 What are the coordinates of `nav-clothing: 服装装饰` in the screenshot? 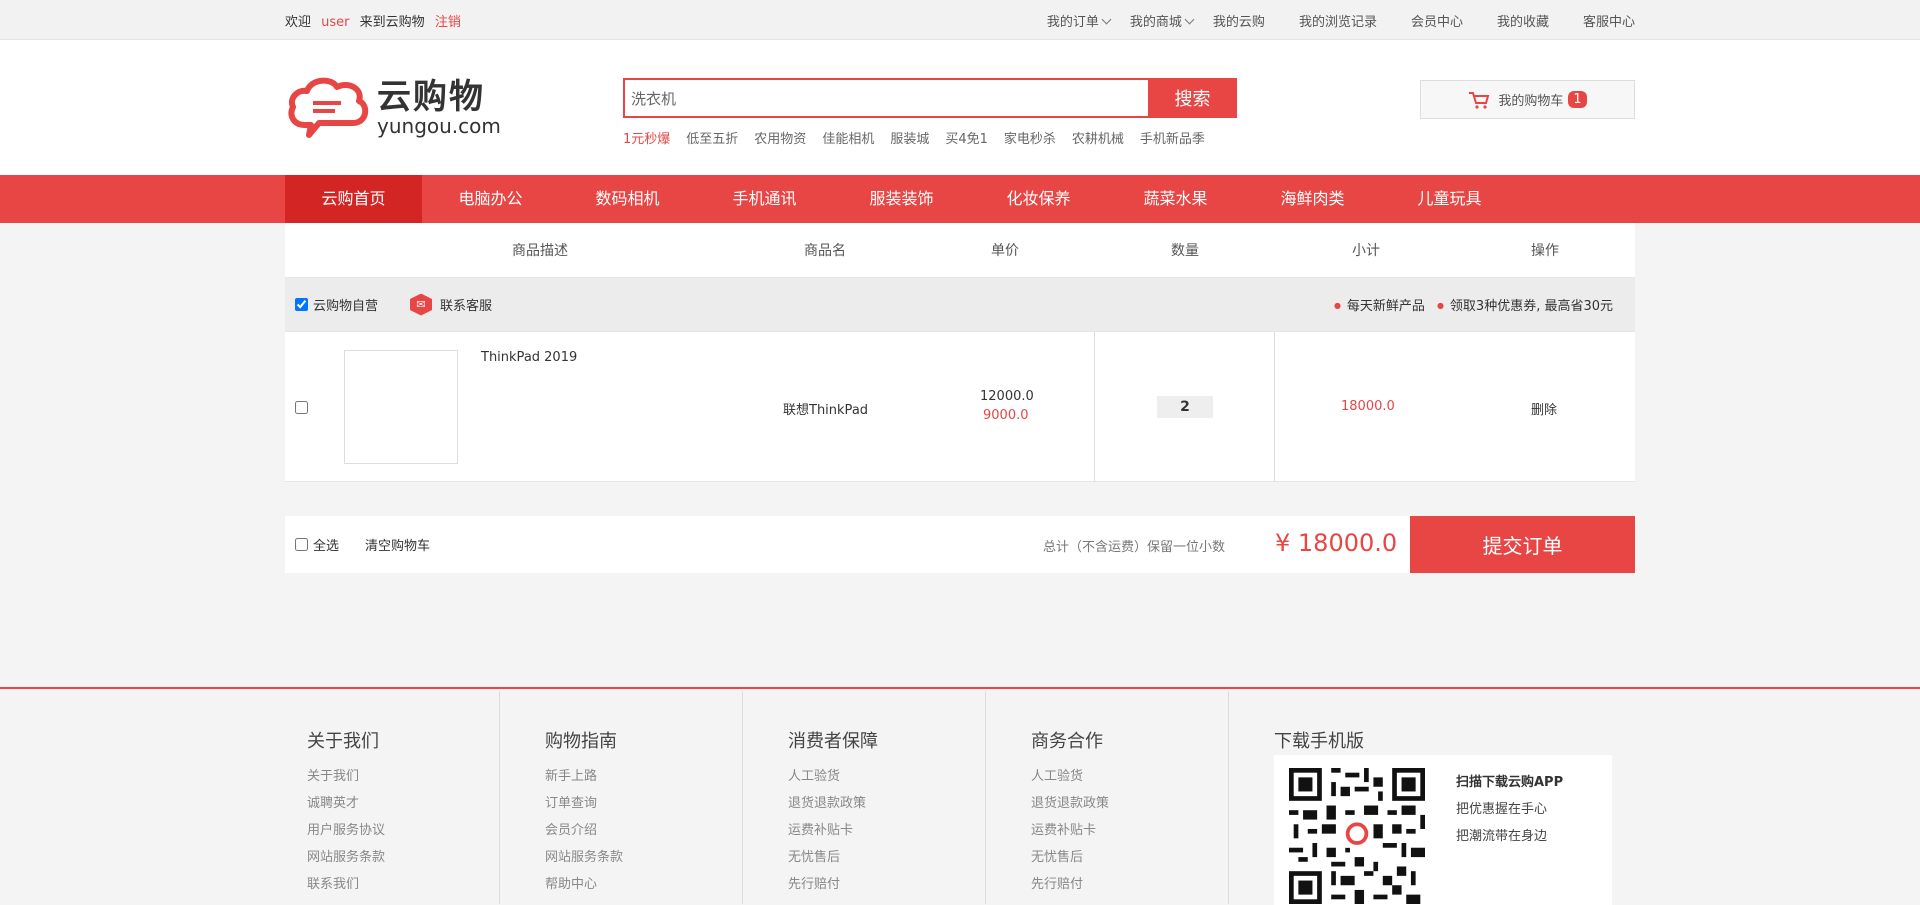 It's located at (901, 199).